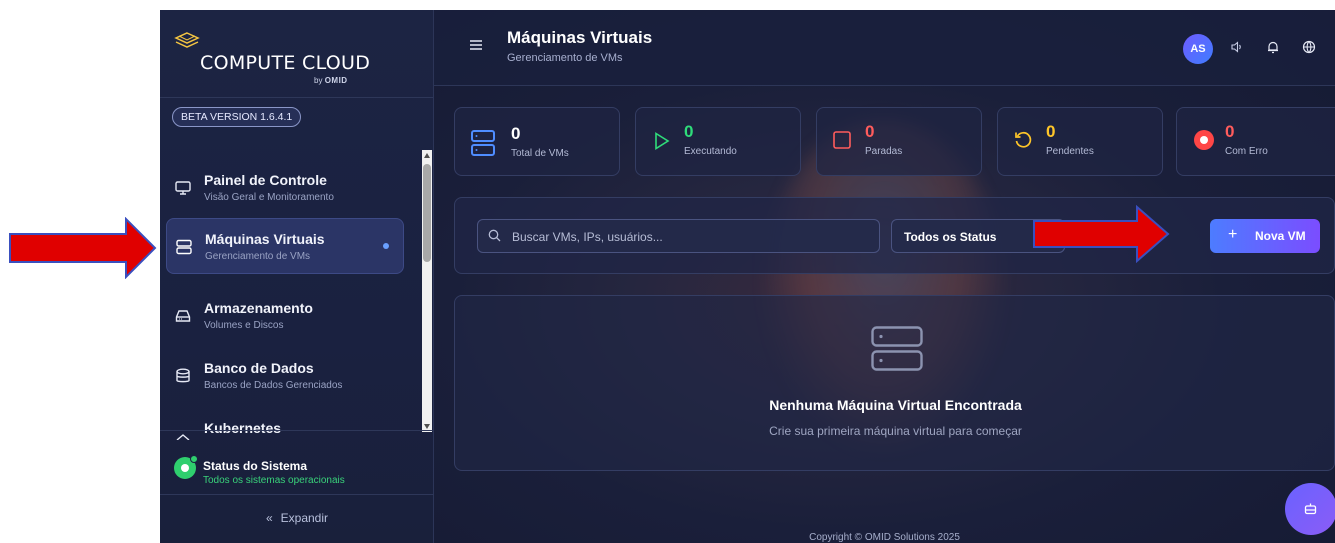 This screenshot has height=543, width=1335. What do you see at coordinates (83, 248) in the screenshot?
I see `annotation-arrow-left` at bounding box center [83, 248].